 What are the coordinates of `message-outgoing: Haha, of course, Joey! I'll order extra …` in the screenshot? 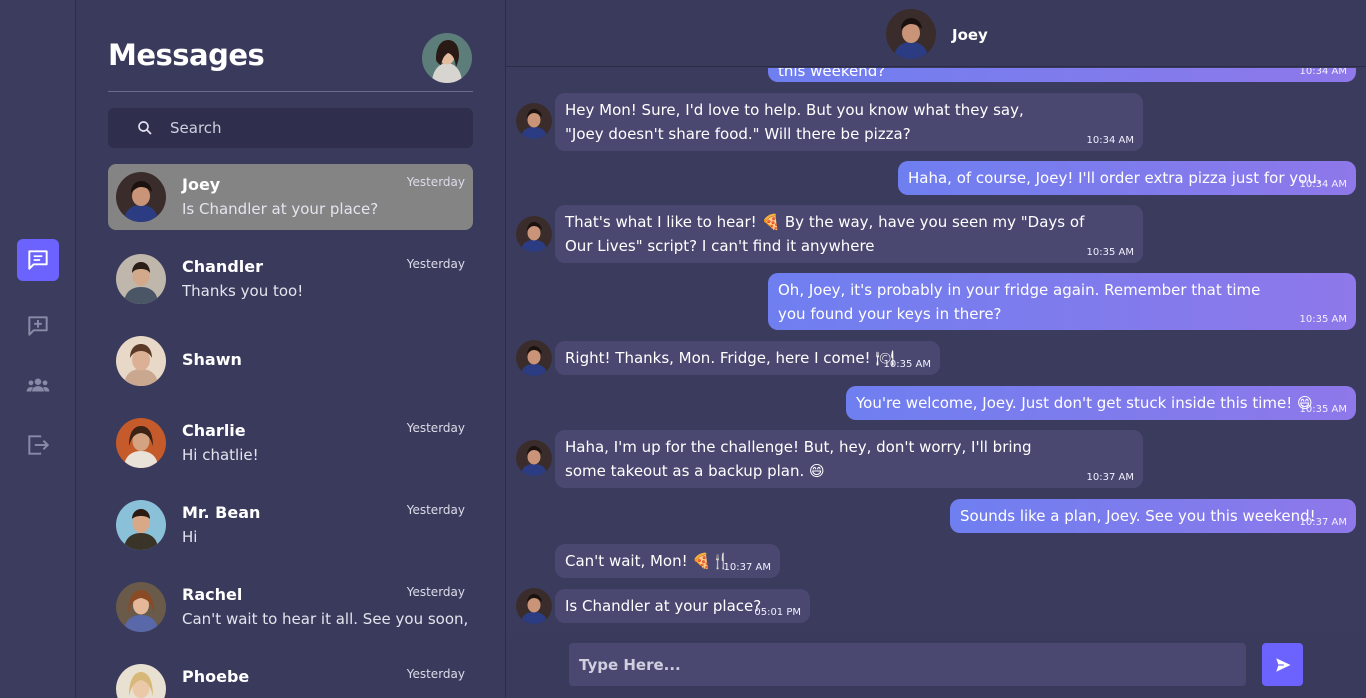 It's located at (1127, 178).